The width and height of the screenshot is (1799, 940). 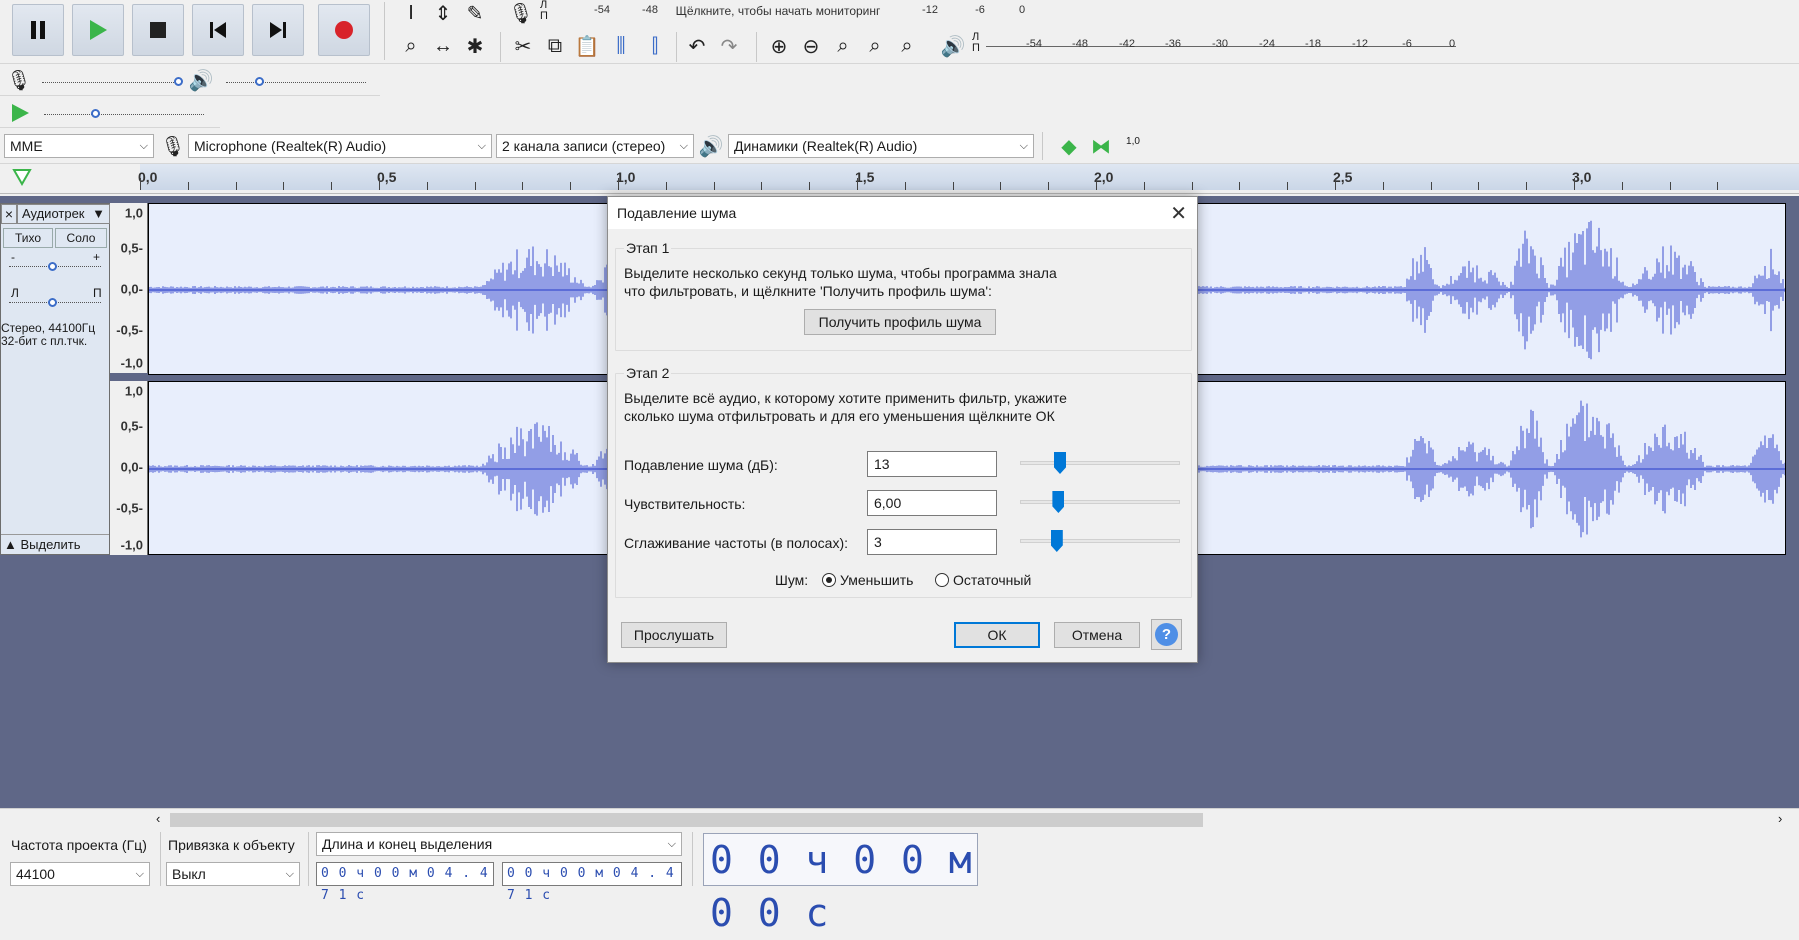 I want to click on help-glyph: ?, so click(x=1166, y=634).